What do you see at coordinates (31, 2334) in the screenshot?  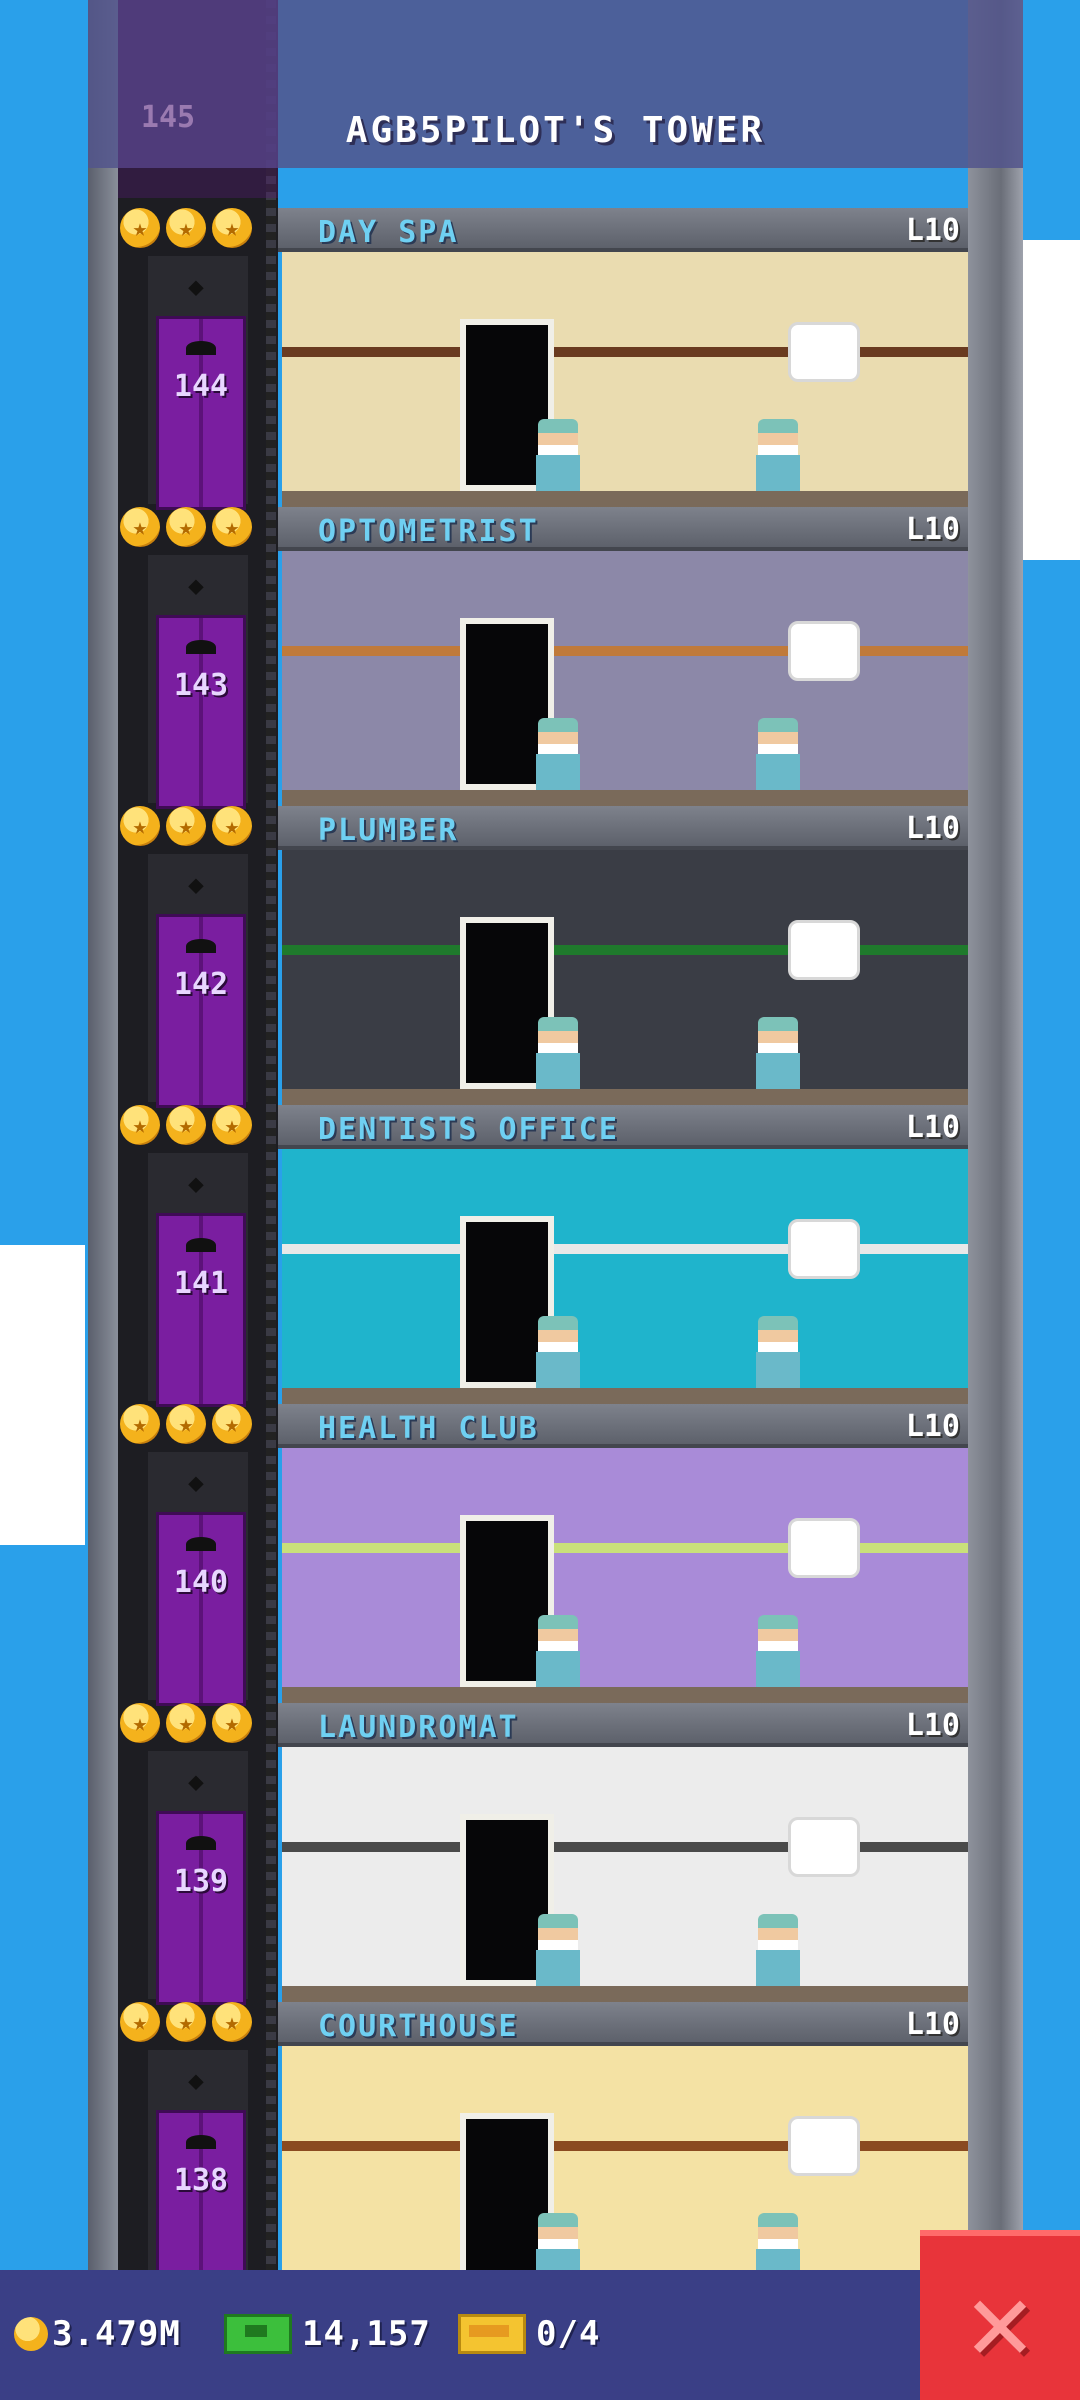 I see `coin-icon` at bounding box center [31, 2334].